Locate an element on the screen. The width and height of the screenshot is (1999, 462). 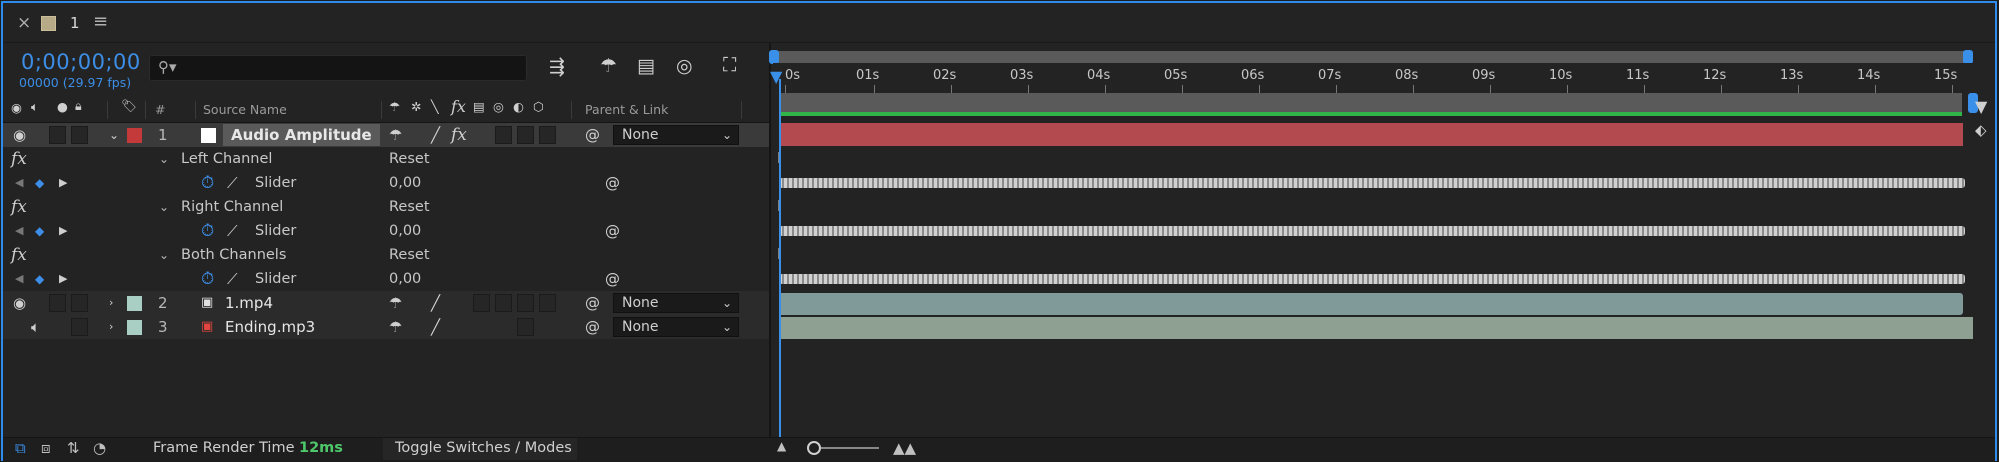
column-parent-link: Parent & Link is located at coordinates (626, 109).